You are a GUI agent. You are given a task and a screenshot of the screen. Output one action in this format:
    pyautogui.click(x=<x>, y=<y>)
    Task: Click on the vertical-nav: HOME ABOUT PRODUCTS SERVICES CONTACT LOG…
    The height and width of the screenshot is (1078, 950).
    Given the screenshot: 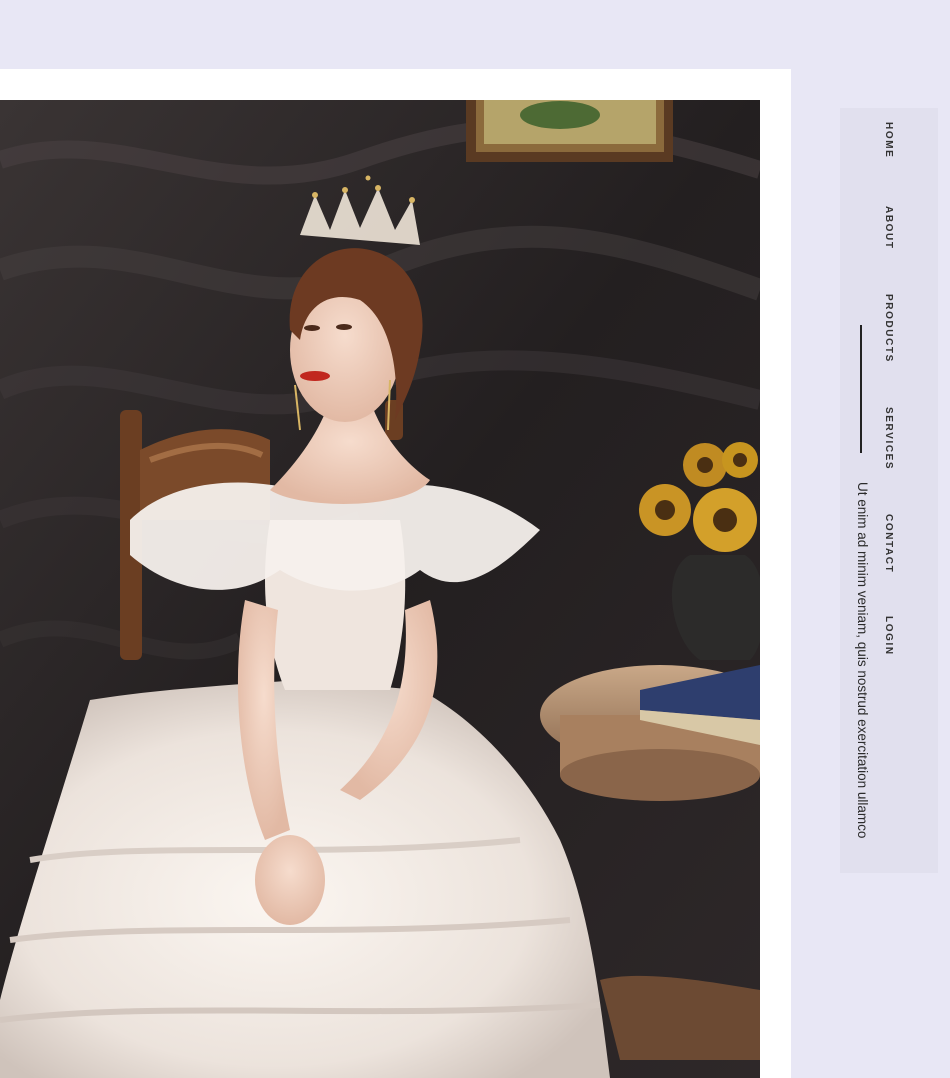 What is the action you would take?
    pyautogui.click(x=900, y=392)
    